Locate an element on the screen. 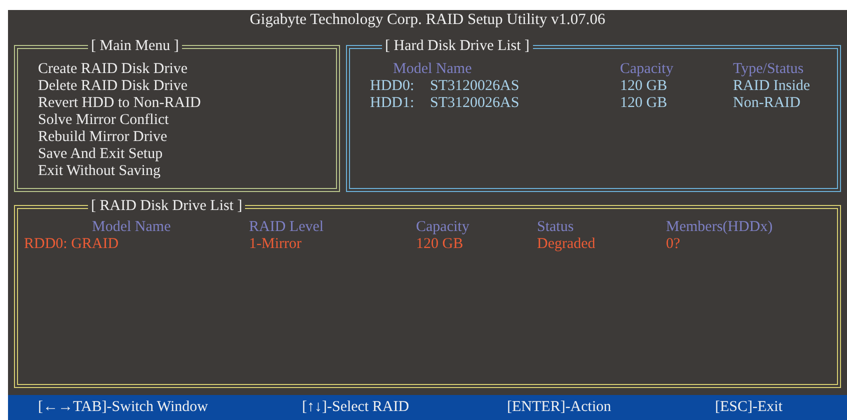  table-cell: 1-Mirror is located at coordinates (275, 244).